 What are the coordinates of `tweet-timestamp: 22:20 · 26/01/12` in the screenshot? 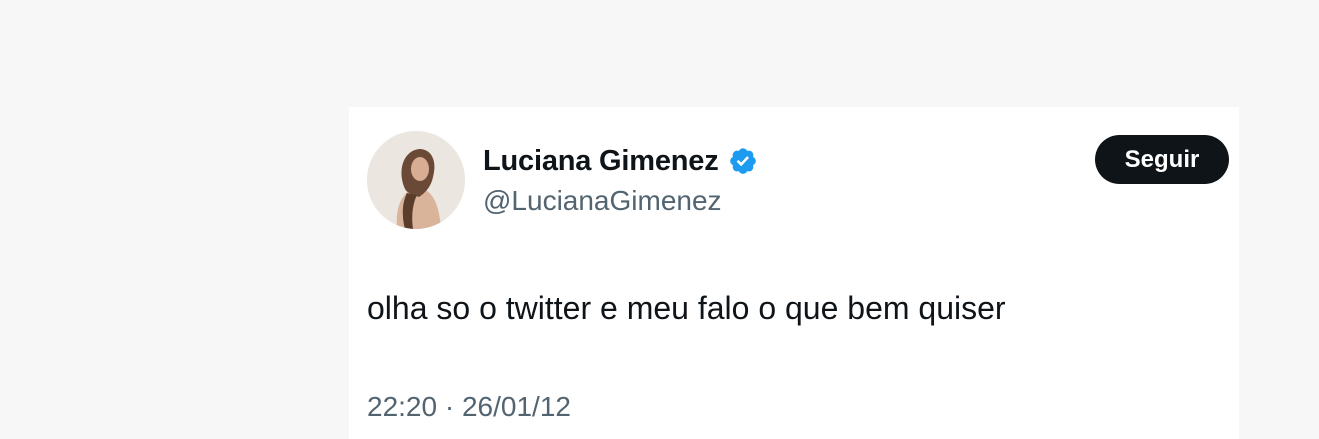 It's located at (469, 407).